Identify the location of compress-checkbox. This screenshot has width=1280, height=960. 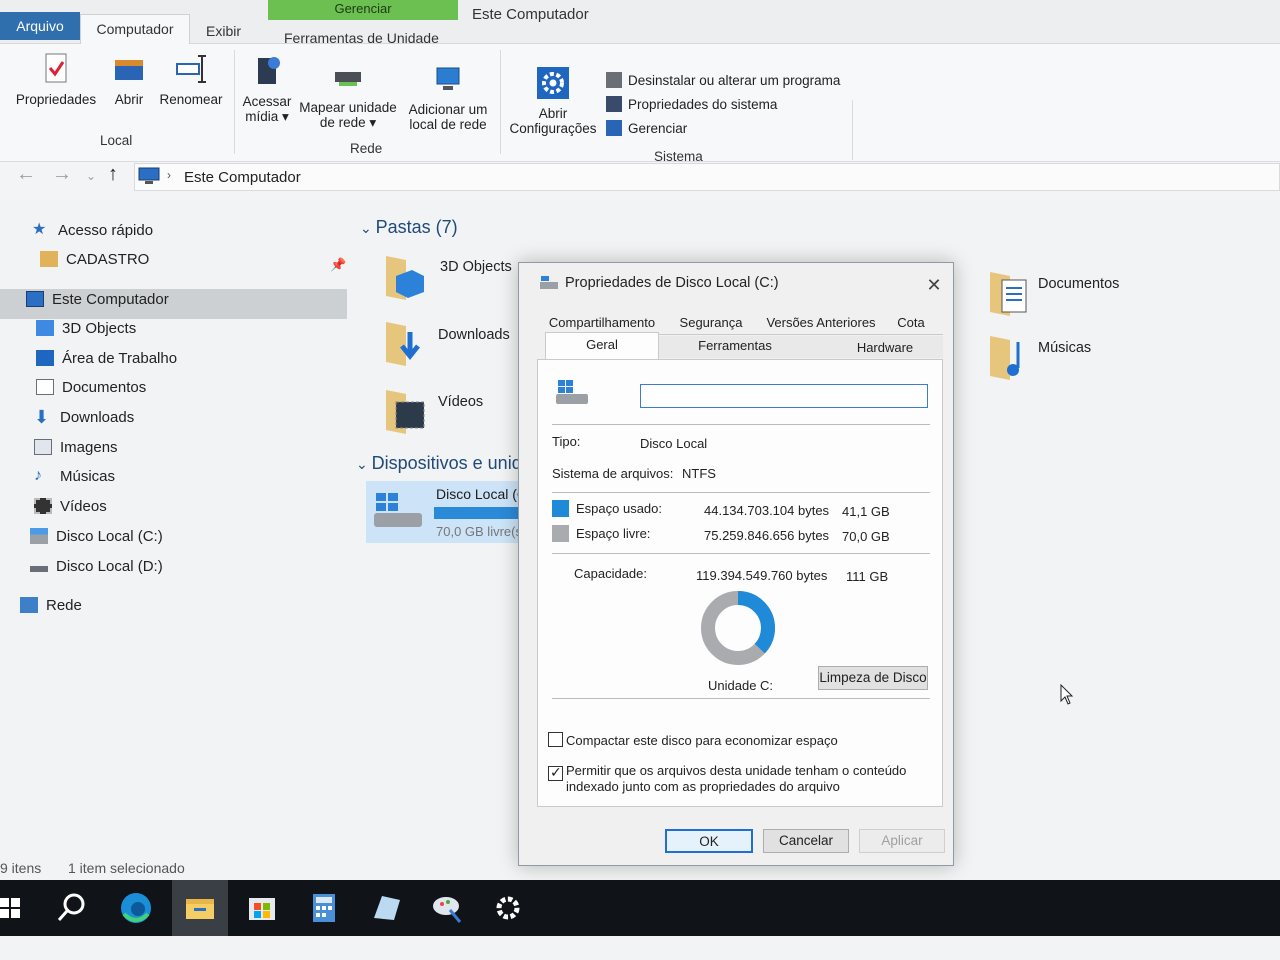
(555, 739).